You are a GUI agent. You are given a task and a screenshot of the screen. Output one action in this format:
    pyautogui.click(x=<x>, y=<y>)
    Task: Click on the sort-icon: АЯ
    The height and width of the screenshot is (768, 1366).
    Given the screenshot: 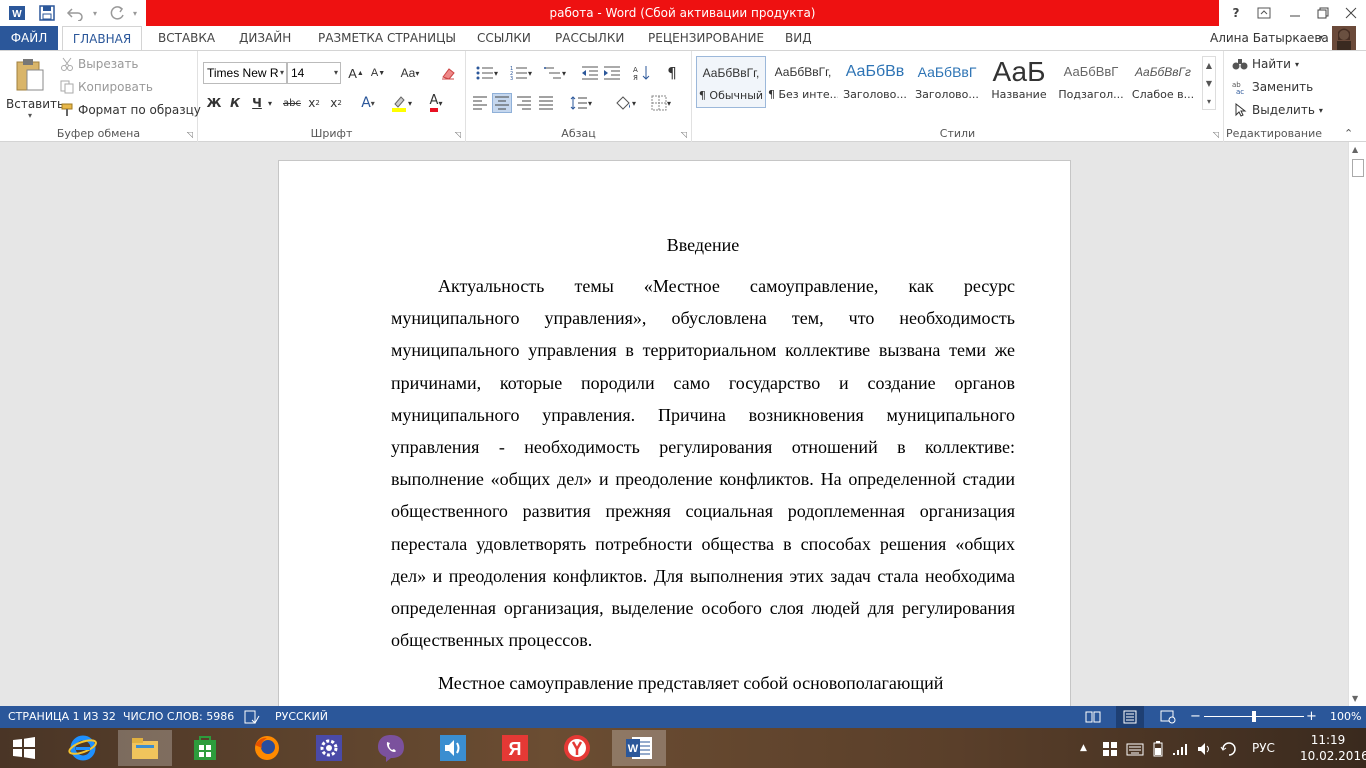 What is the action you would take?
    pyautogui.click(x=642, y=73)
    